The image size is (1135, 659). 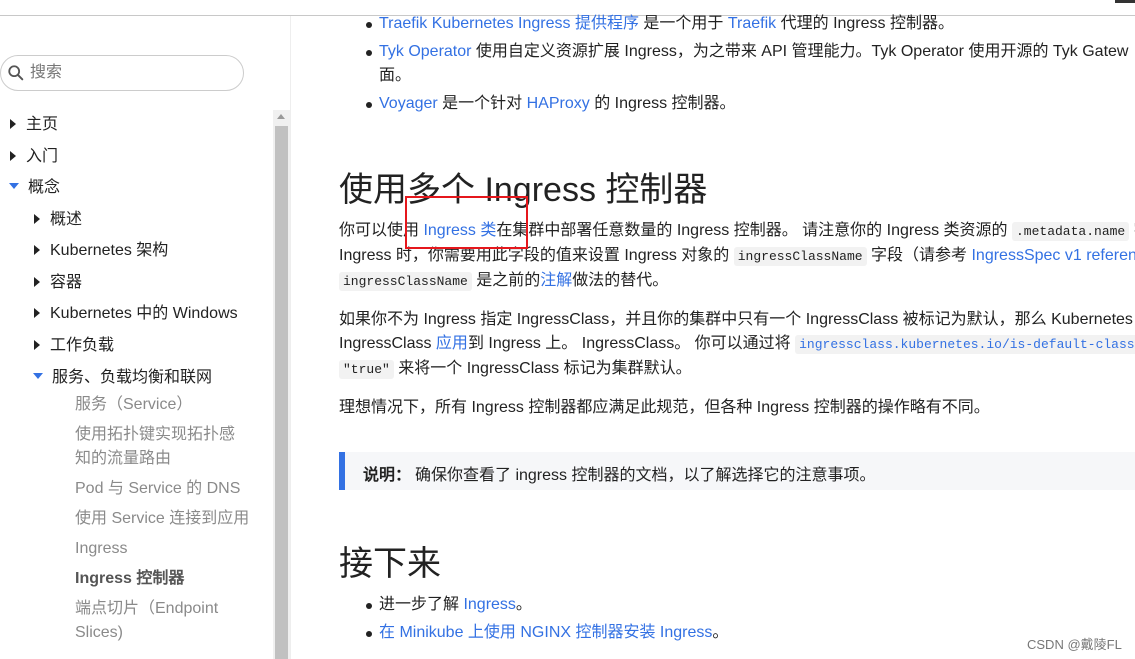 I want to click on sidebar-item-concepts: 概念, so click(x=34, y=185).